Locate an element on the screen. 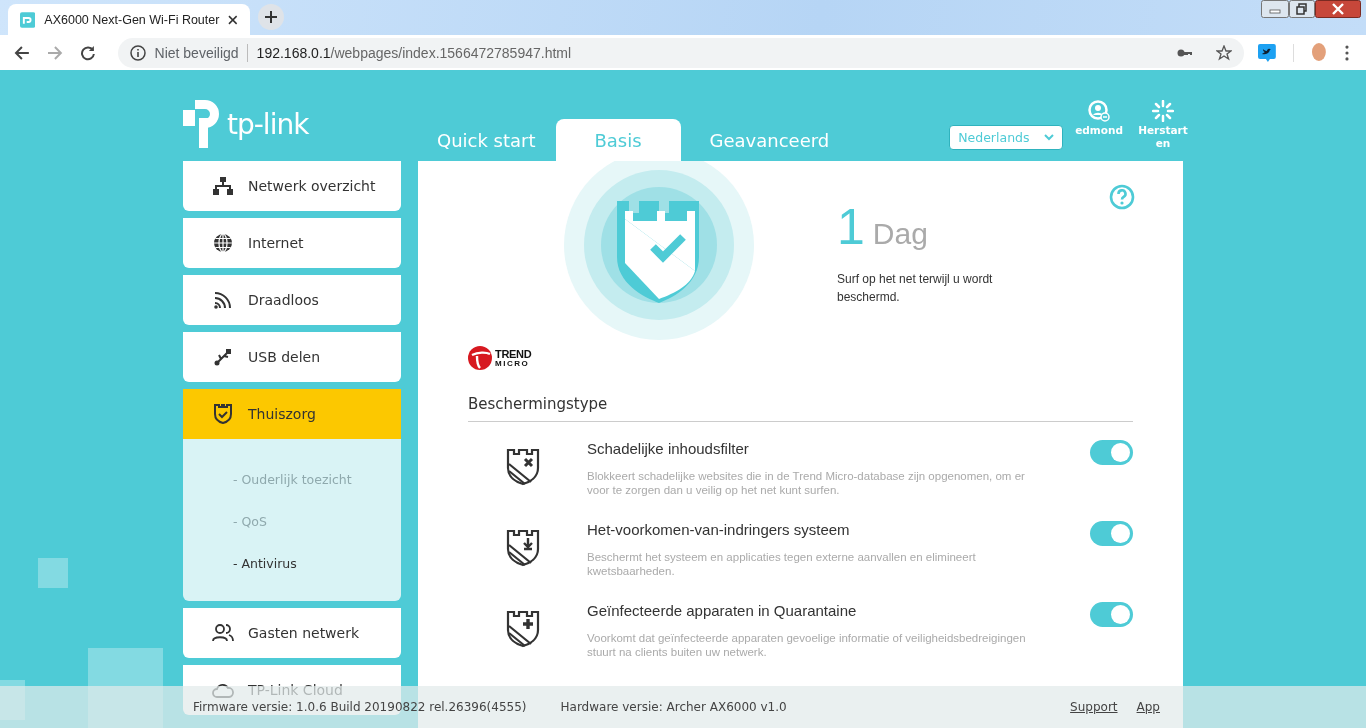 The height and width of the screenshot is (728, 1366). key-icon is located at coordinates (1185, 52).